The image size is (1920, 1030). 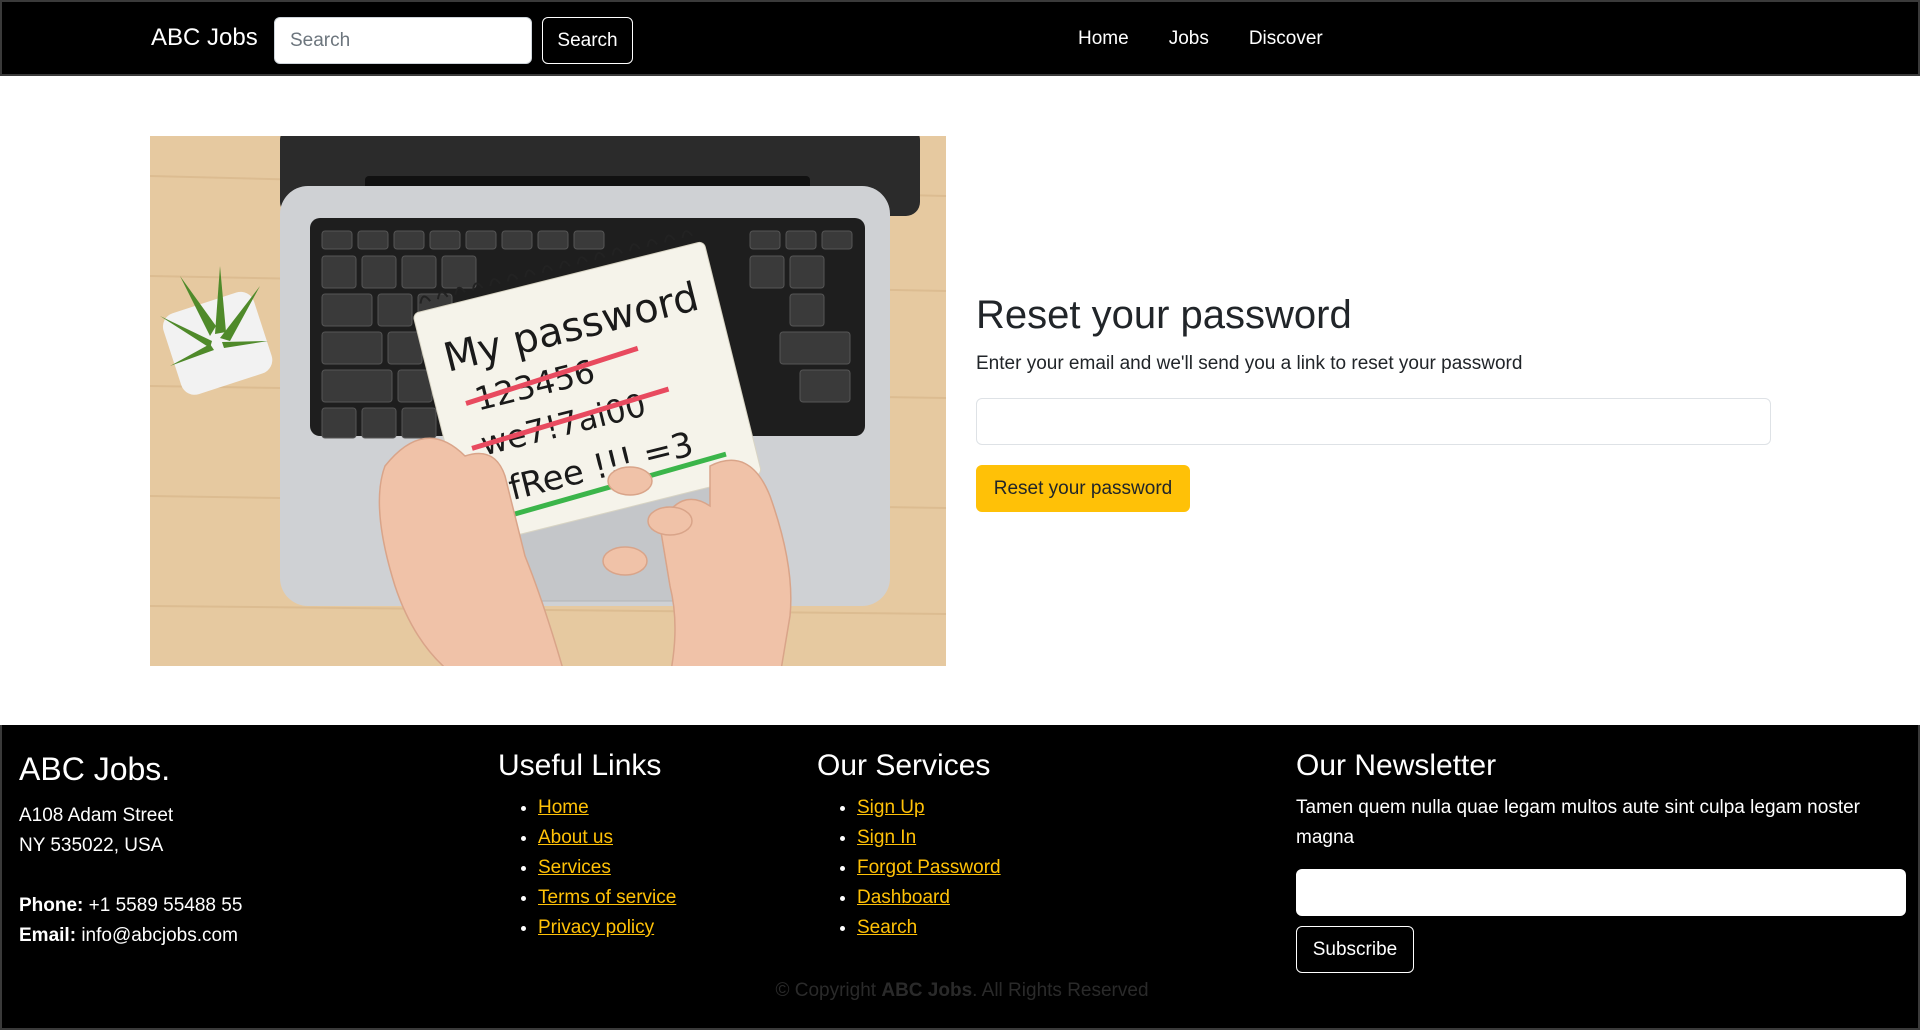 What do you see at coordinates (927, 990) in the screenshot?
I see `copyright-brand: ABC Jobs` at bounding box center [927, 990].